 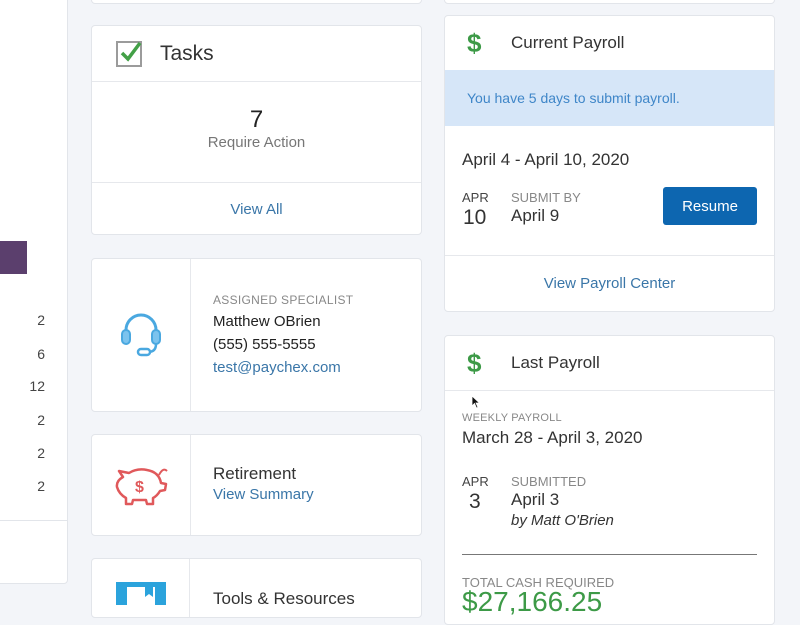 I want to click on submitted-by: by Matt O'Brien, so click(x=562, y=520).